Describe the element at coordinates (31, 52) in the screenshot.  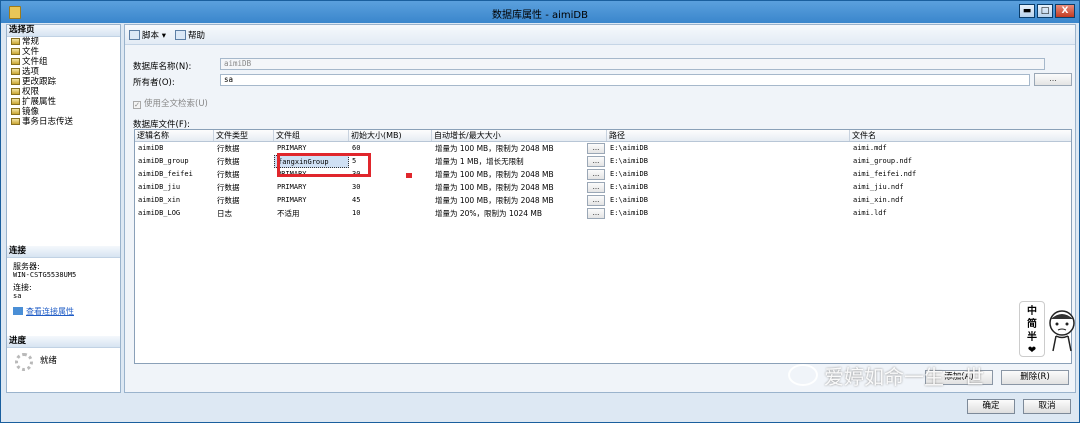
I see `page-item-label: 文件` at that location.